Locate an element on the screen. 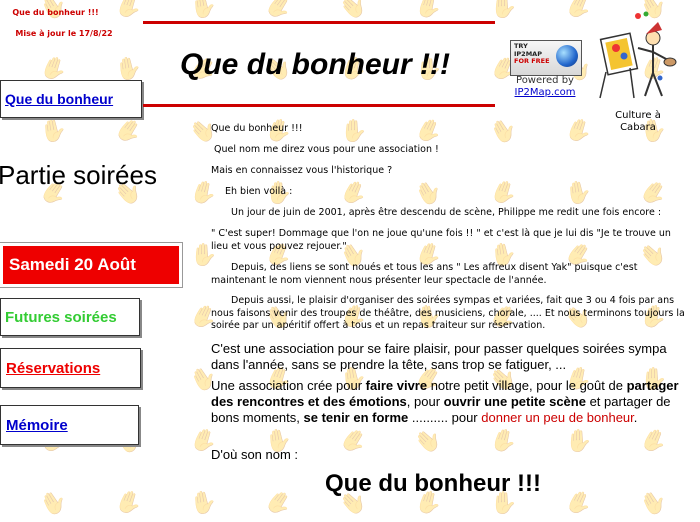 The height and width of the screenshot is (522, 700). nav-future-events-link: Futures soirées is located at coordinates (70, 317).